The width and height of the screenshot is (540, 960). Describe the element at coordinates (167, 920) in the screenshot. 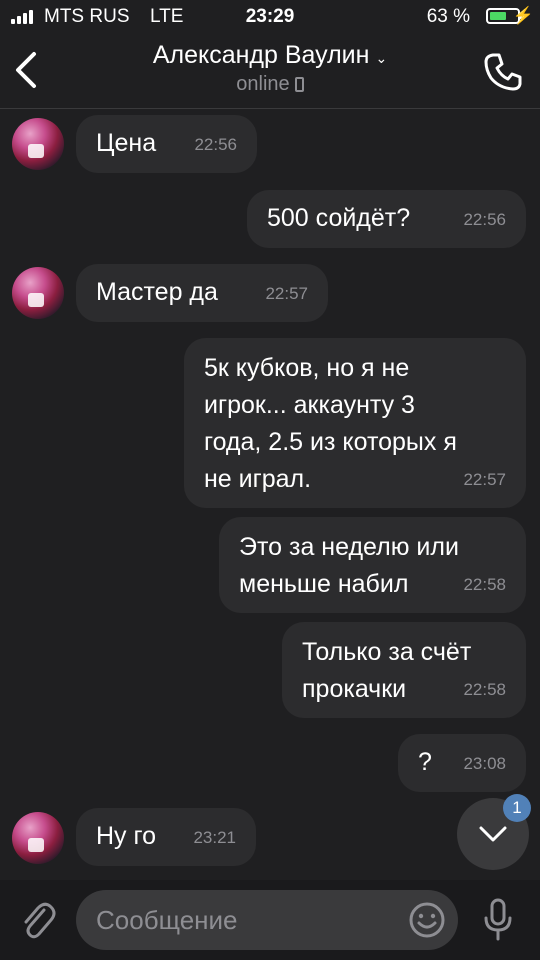

I see `message-placeholder: Сообщение` at that location.